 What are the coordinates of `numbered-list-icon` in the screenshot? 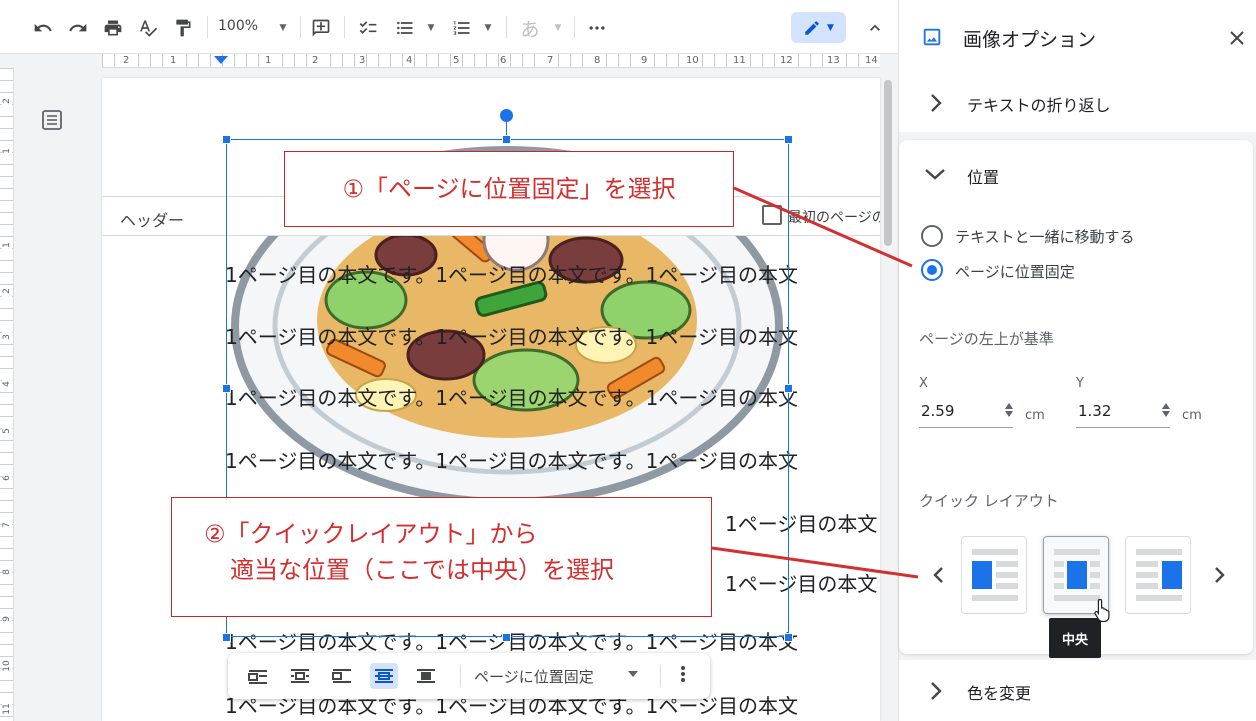 It's located at (462, 28).